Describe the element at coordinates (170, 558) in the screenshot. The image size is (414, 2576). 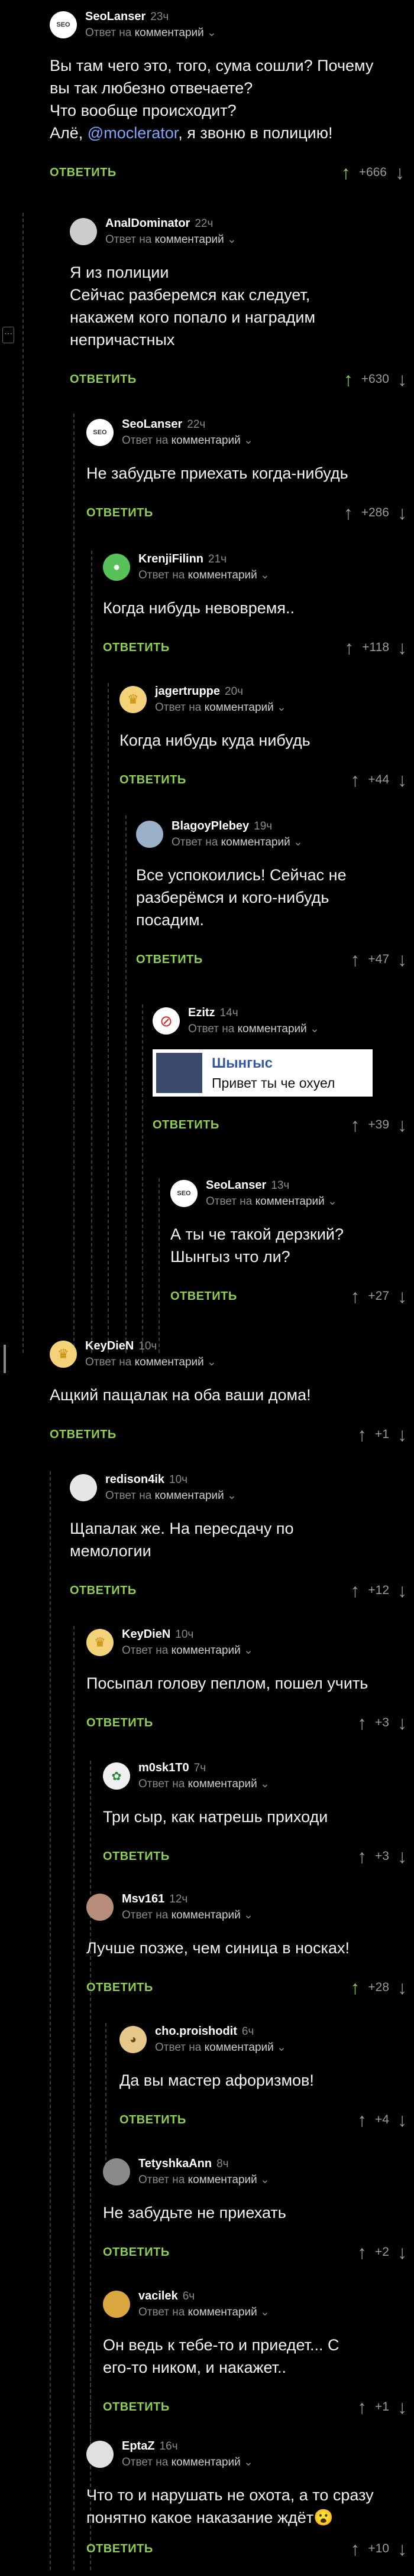
I see `username: KrenjiFilinn` at that location.